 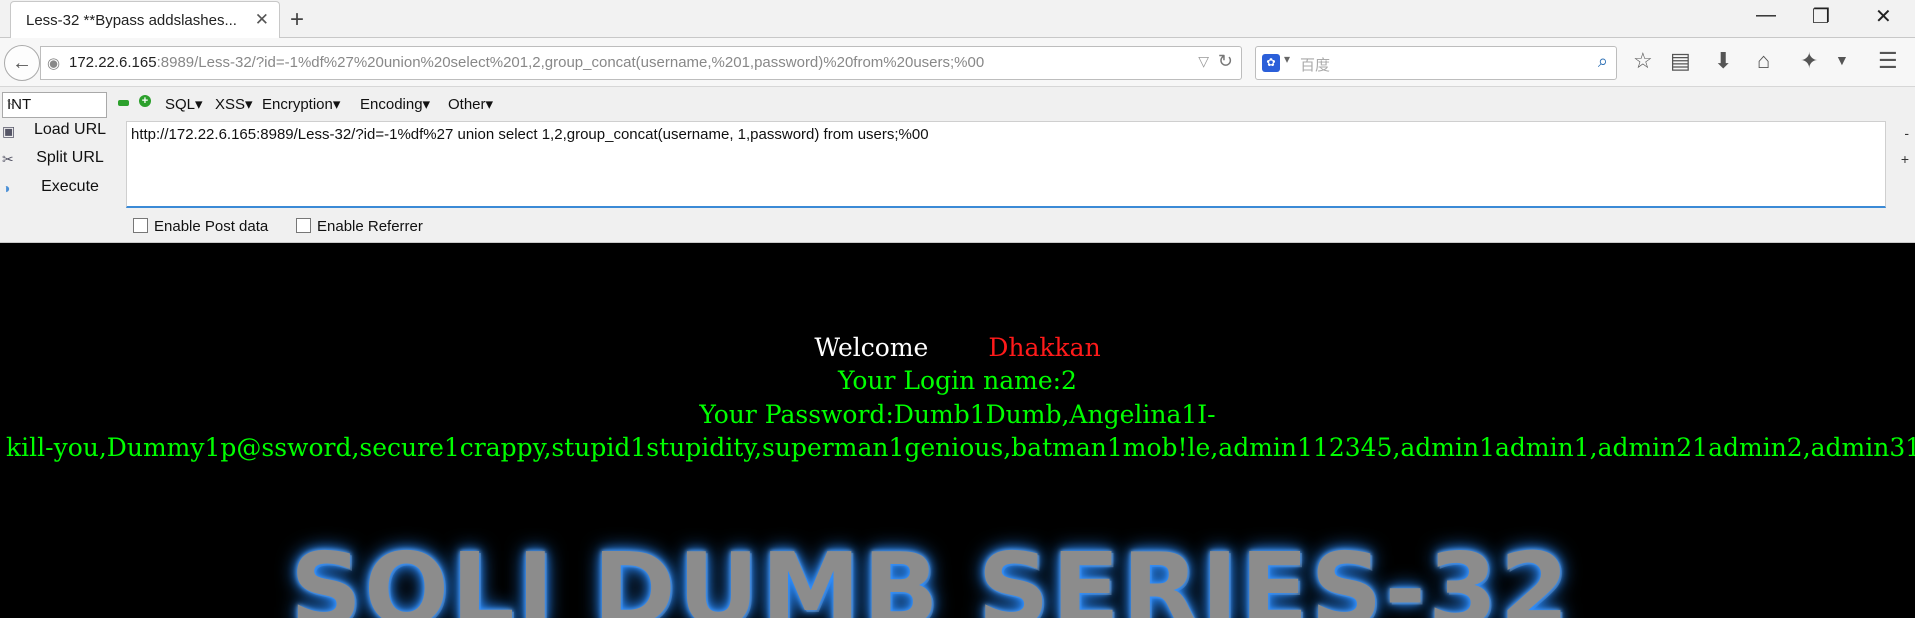 What do you see at coordinates (1225, 61) in the screenshot?
I see `reload-icon: ↻` at bounding box center [1225, 61].